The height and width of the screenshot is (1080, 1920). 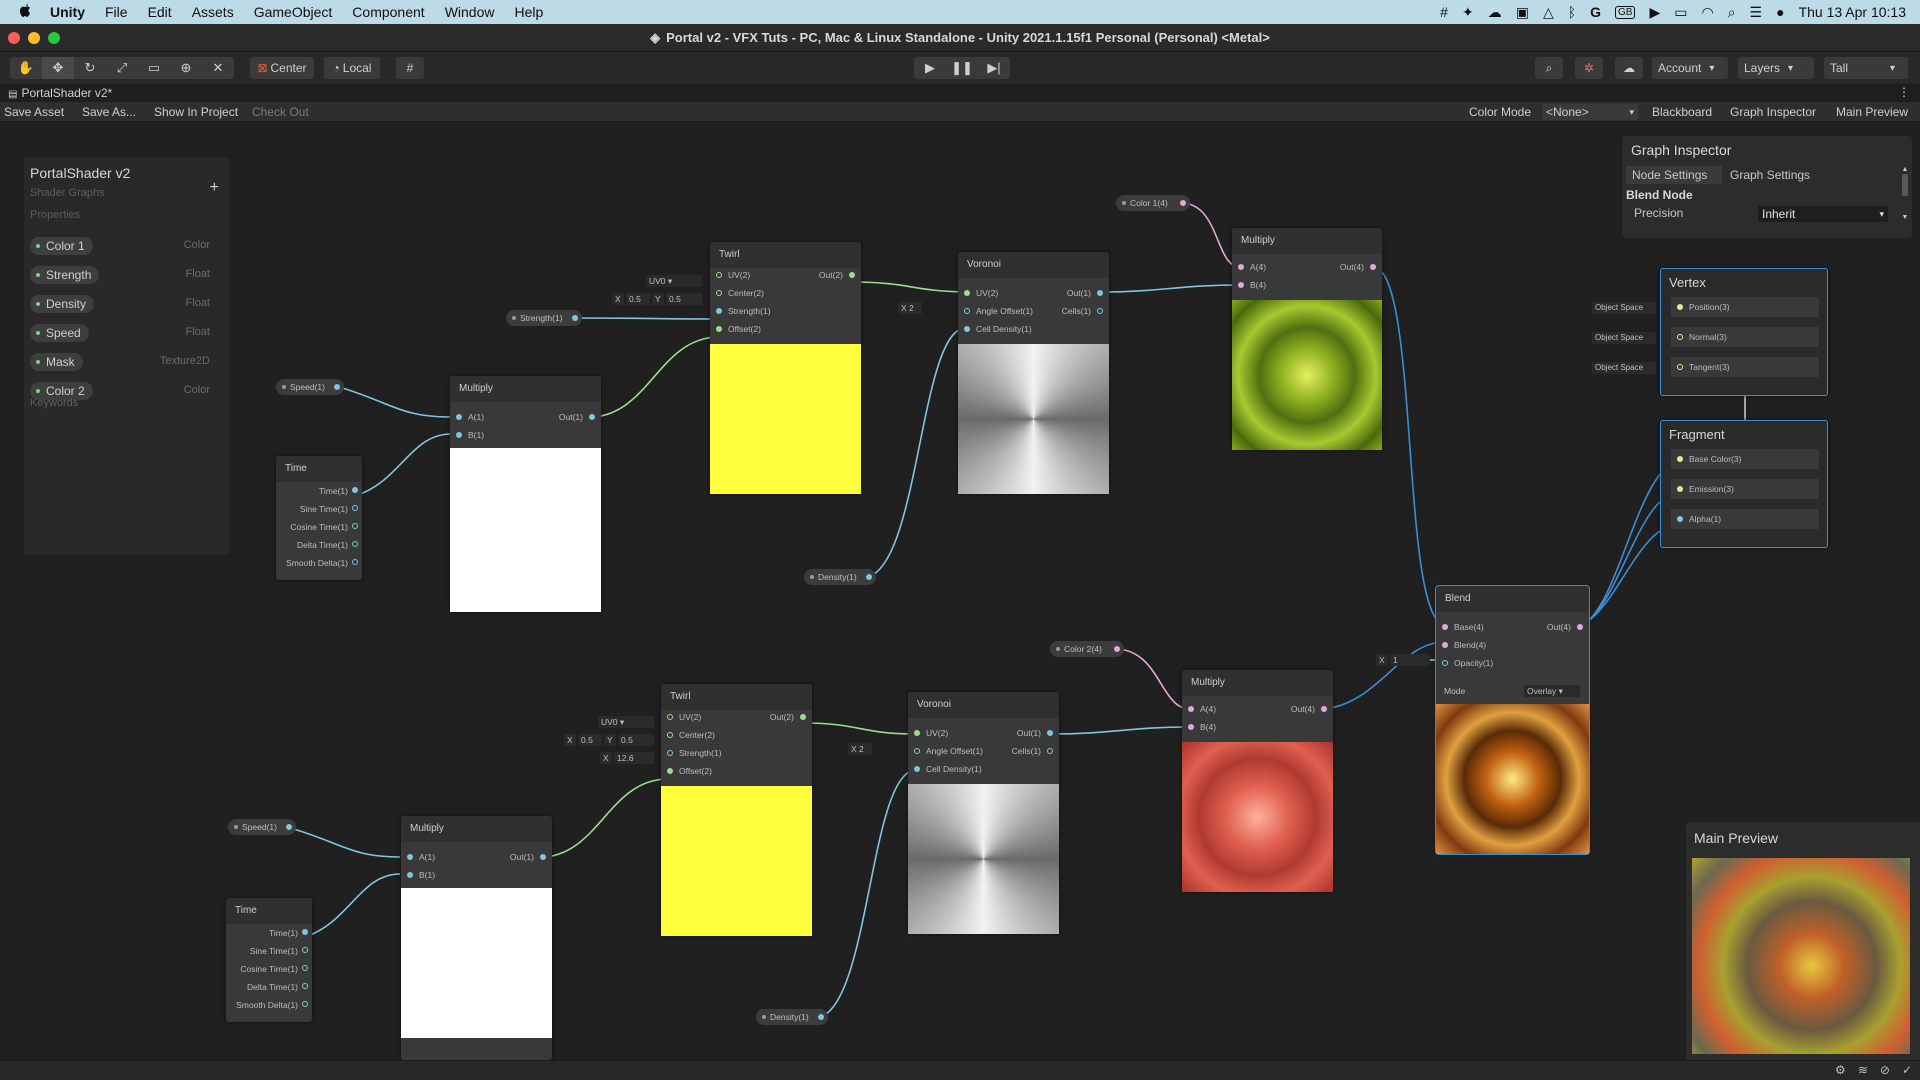 What do you see at coordinates (1905, 169) in the screenshot?
I see `scroll-up-icon: ▲` at bounding box center [1905, 169].